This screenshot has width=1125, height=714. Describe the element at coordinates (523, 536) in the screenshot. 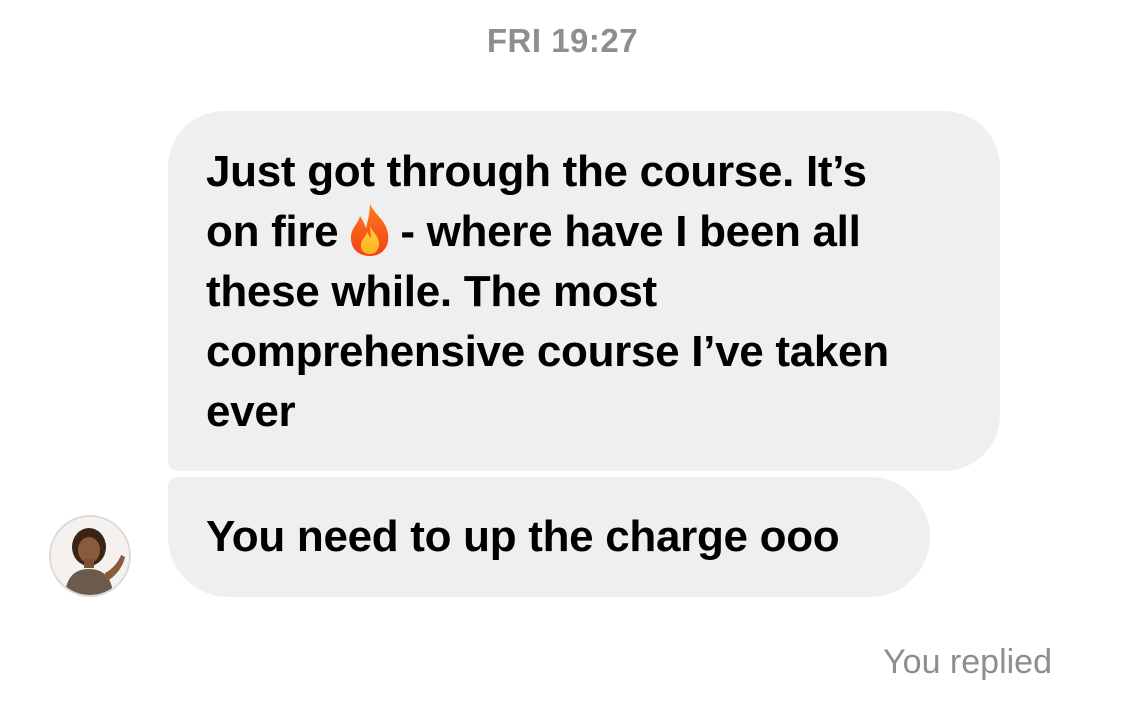

I see `message-text: You need to up the charge ooo` at that location.